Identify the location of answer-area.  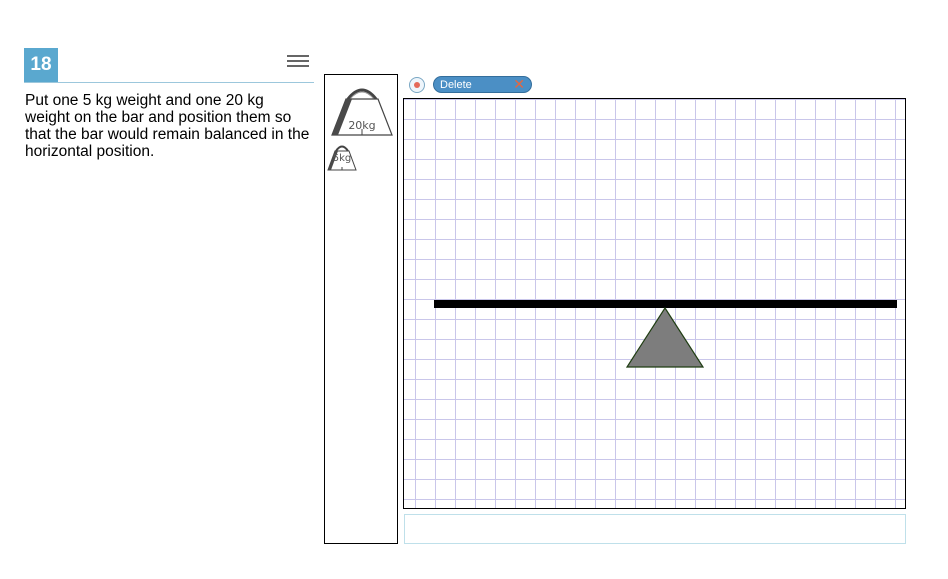
(655, 529).